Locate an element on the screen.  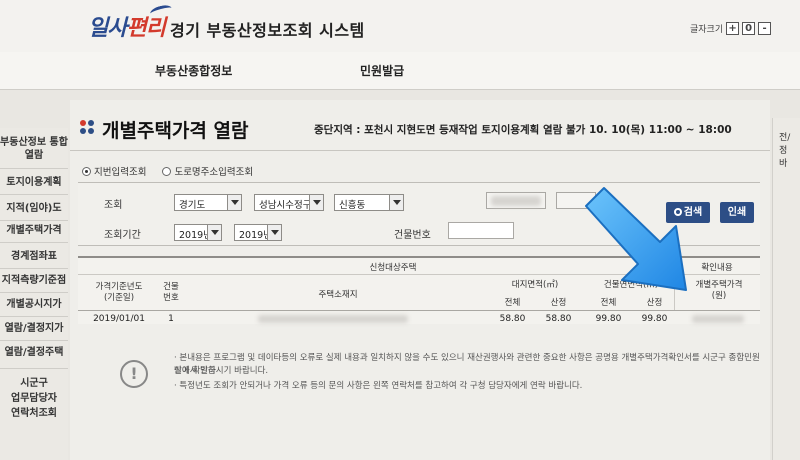
radio-lot-number: 지번입력조회 is located at coordinates (114, 171).